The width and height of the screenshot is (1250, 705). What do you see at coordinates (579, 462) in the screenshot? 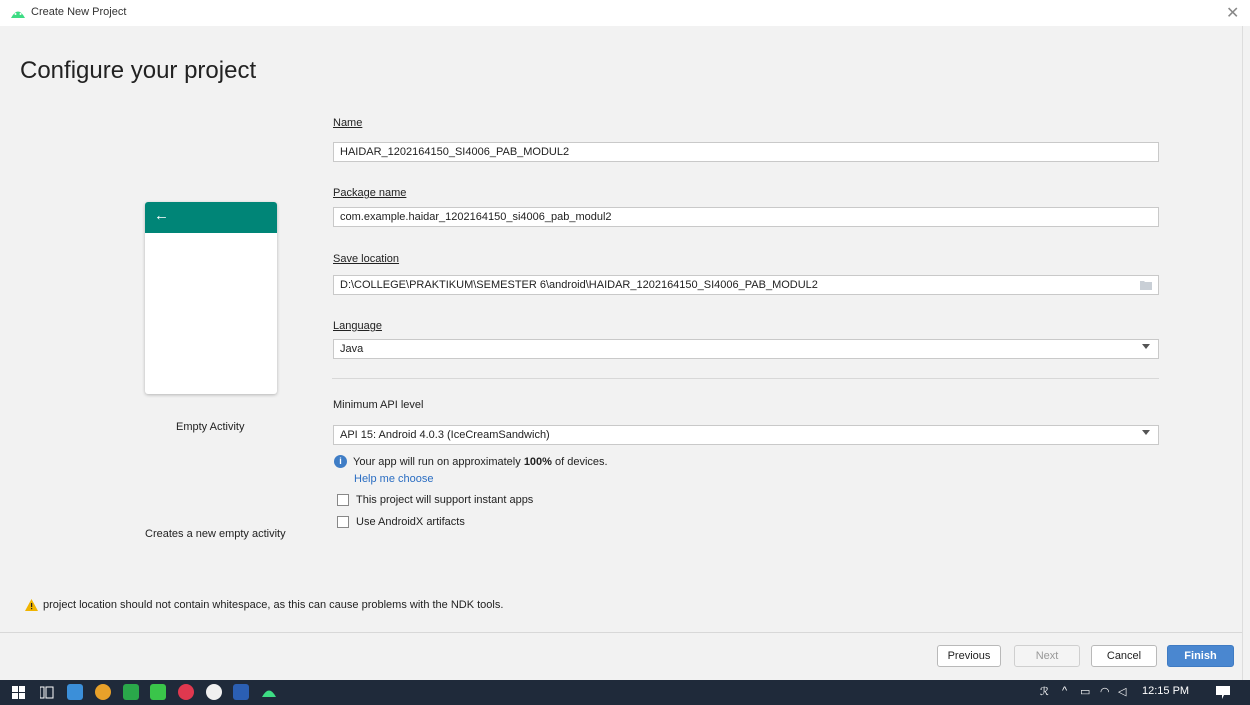
I see `coverage-suffix: of devices.` at bounding box center [579, 462].